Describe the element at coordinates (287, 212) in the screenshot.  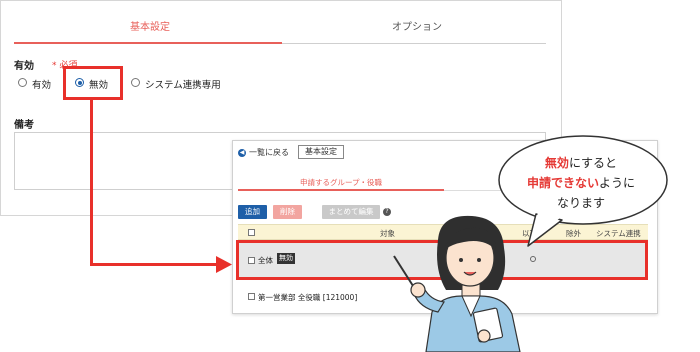
I see `delete-button: 削除` at that location.